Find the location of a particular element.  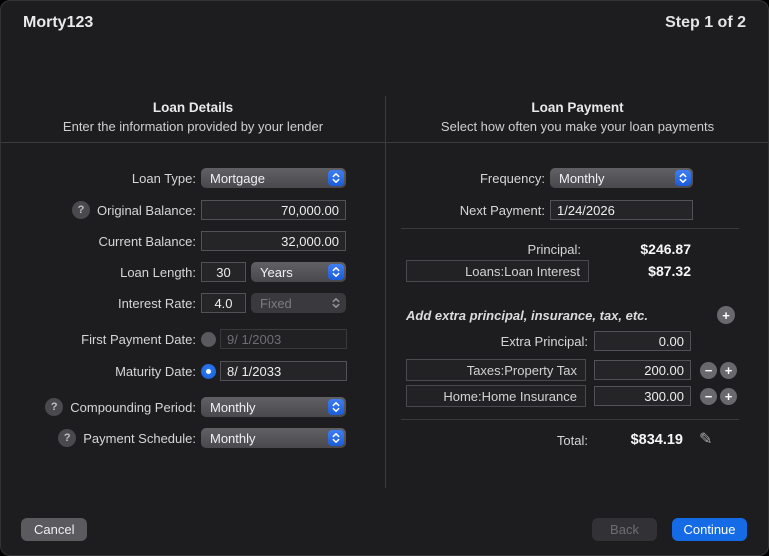

titlebar: Morty123 Step 1 of 2 is located at coordinates (384, 23).